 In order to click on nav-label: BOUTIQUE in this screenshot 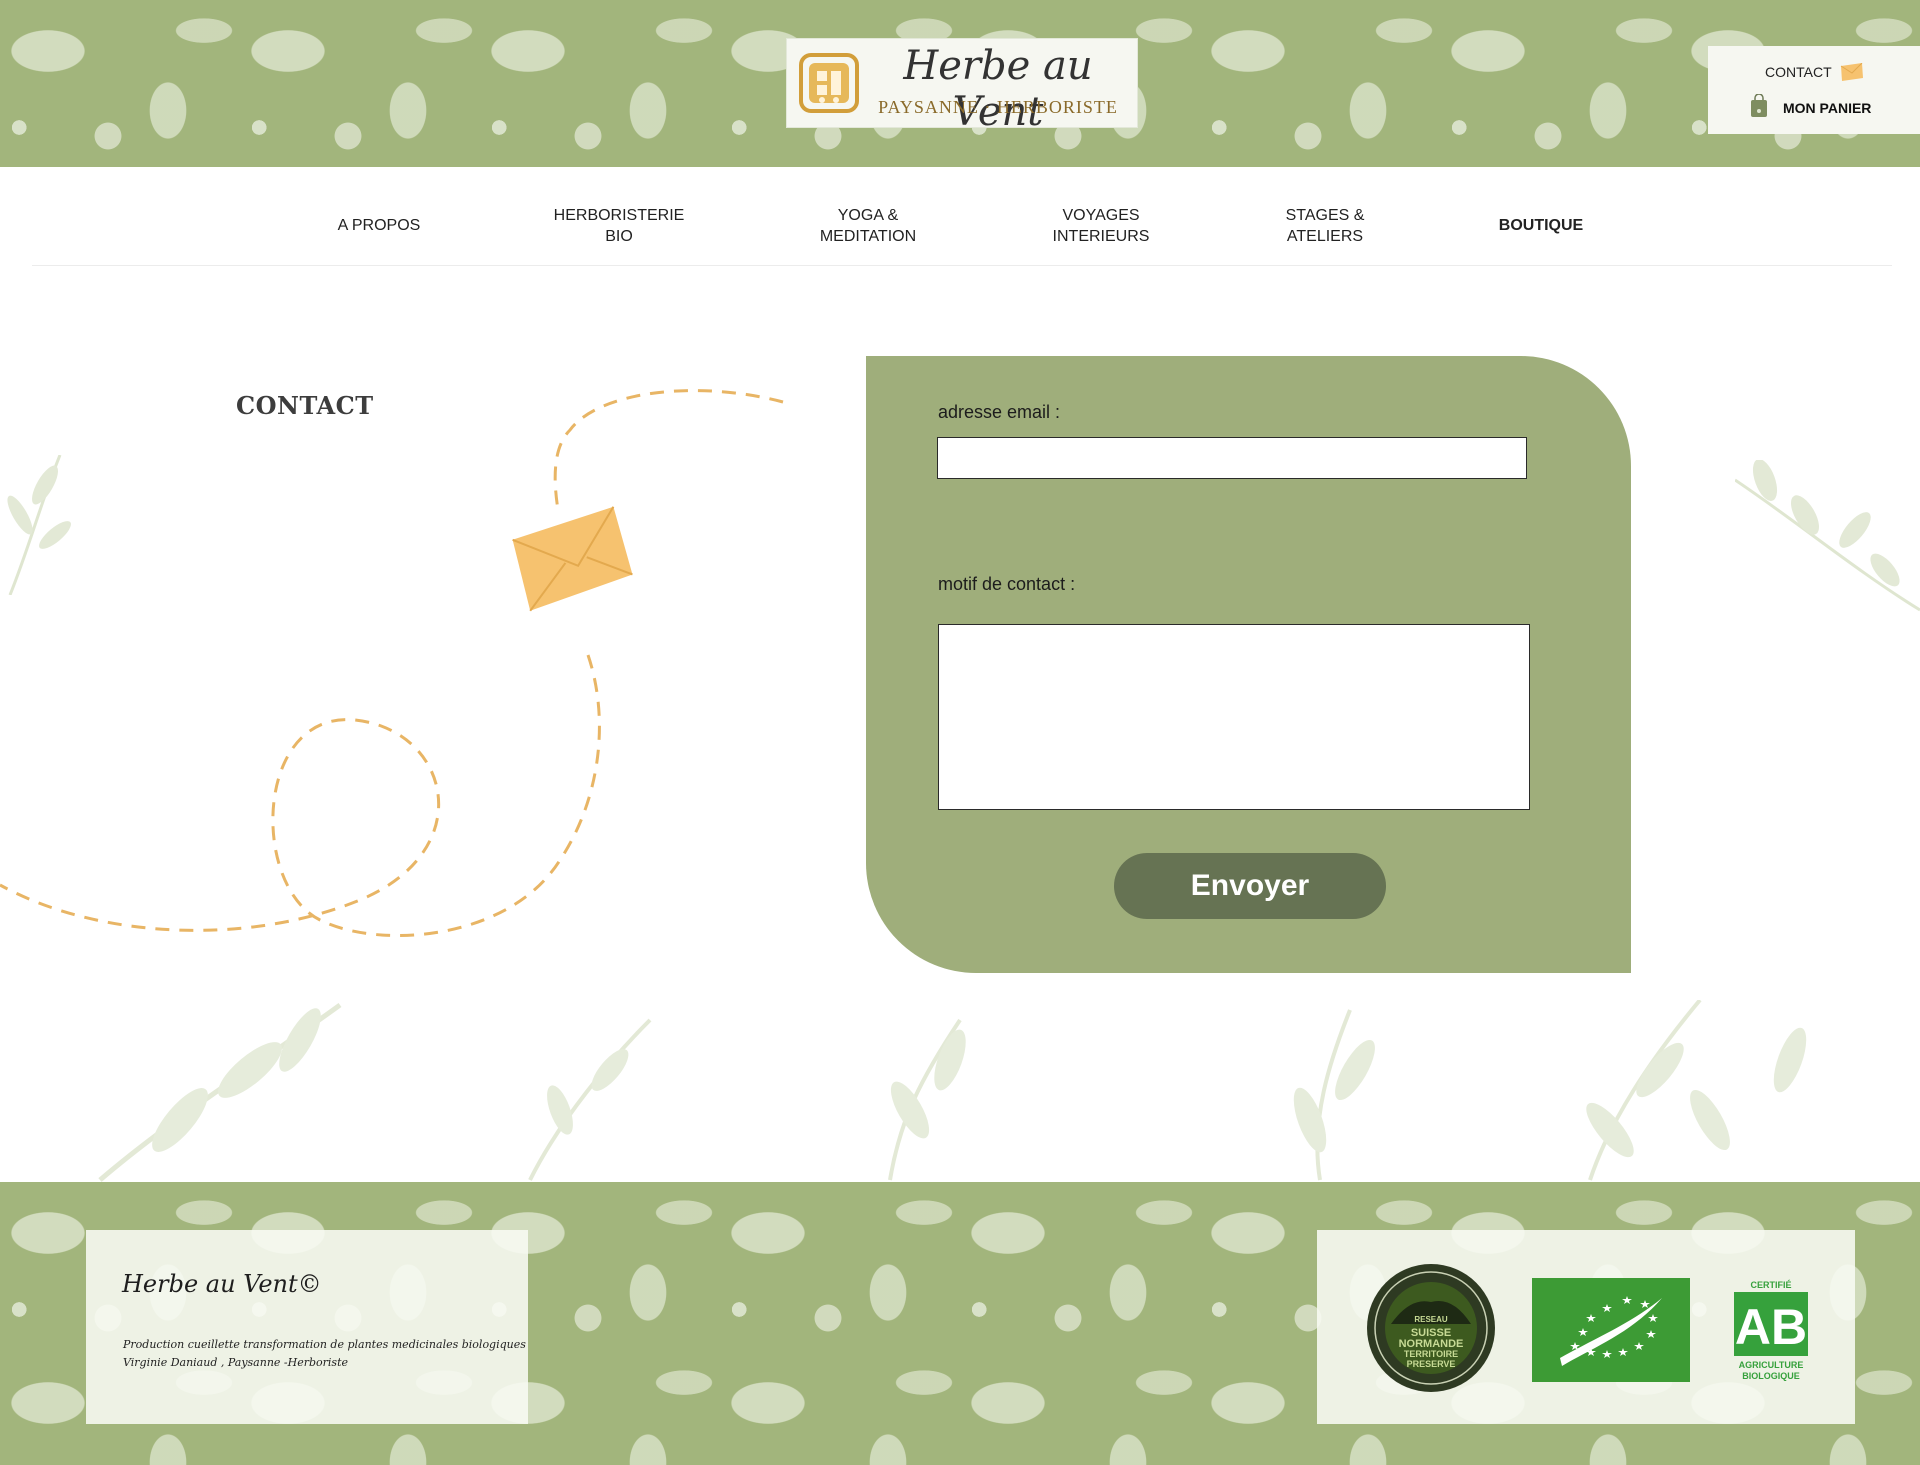, I will do `click(1541, 225)`.